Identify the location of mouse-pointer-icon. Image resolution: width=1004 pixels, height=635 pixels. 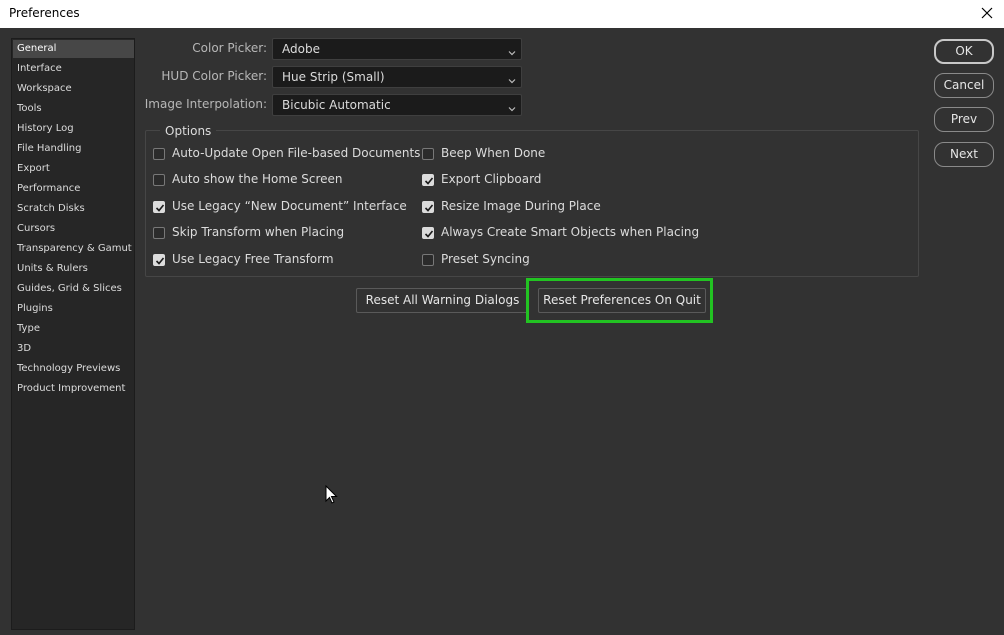
(332, 494).